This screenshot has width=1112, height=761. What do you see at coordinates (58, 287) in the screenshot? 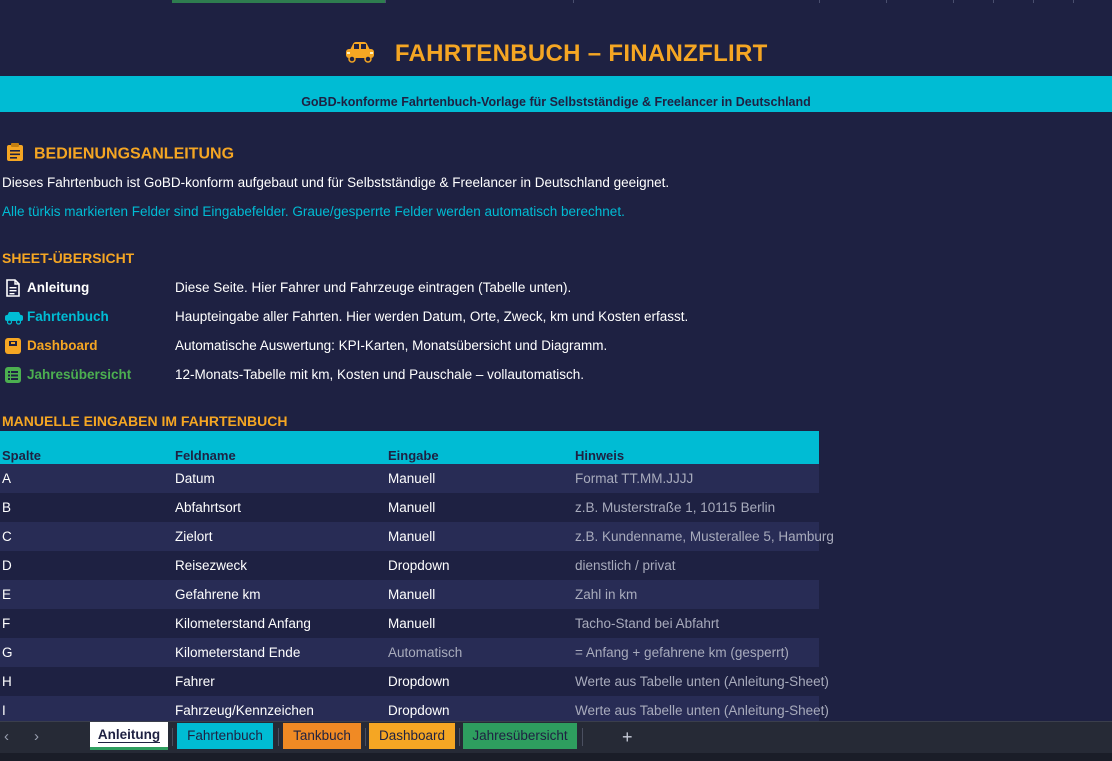
I see `overview-item-name: Anleitung` at bounding box center [58, 287].